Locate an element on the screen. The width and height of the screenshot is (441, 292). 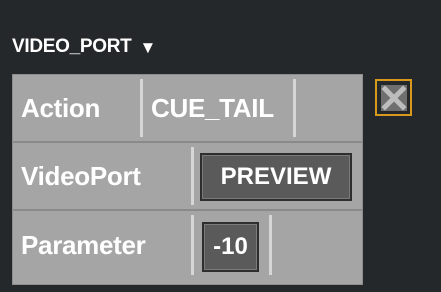
videoport-label: VideoPort is located at coordinates (81, 175).